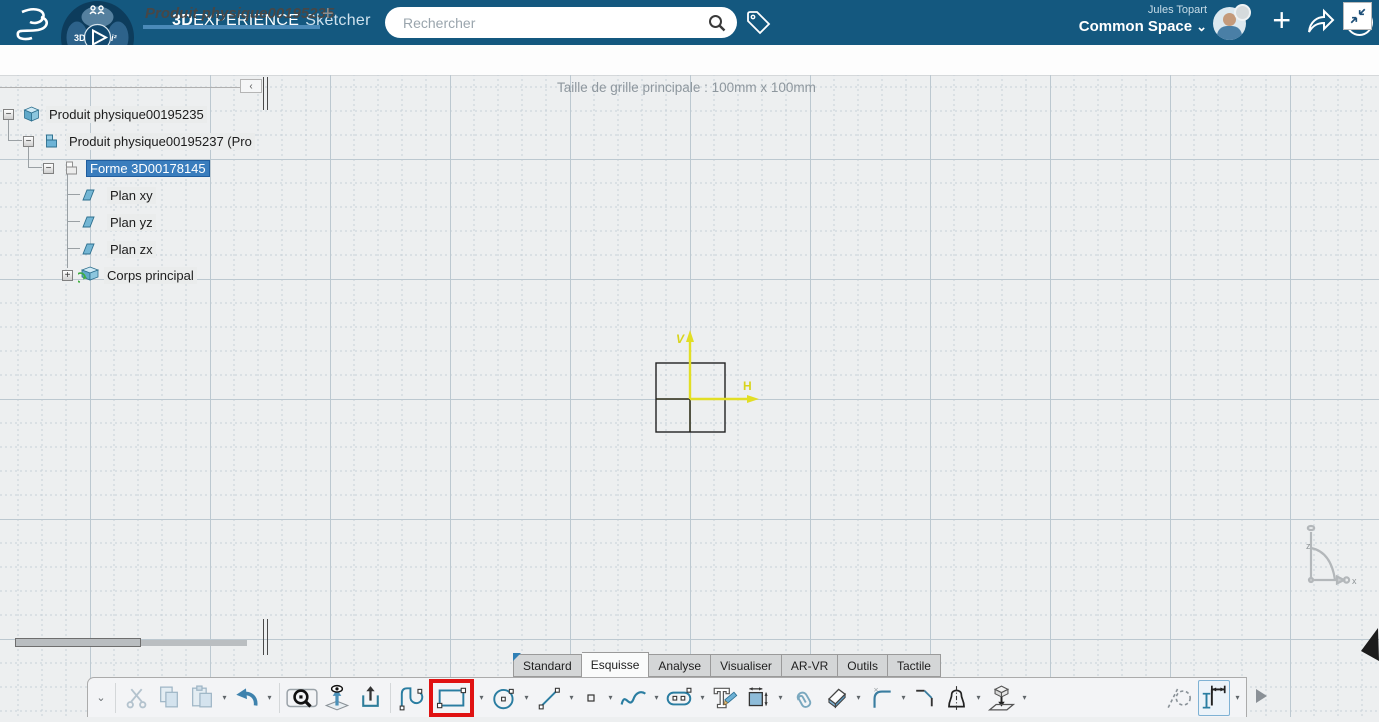 The image size is (1379, 722). I want to click on tree-item-label: Plan xy, so click(131, 195).